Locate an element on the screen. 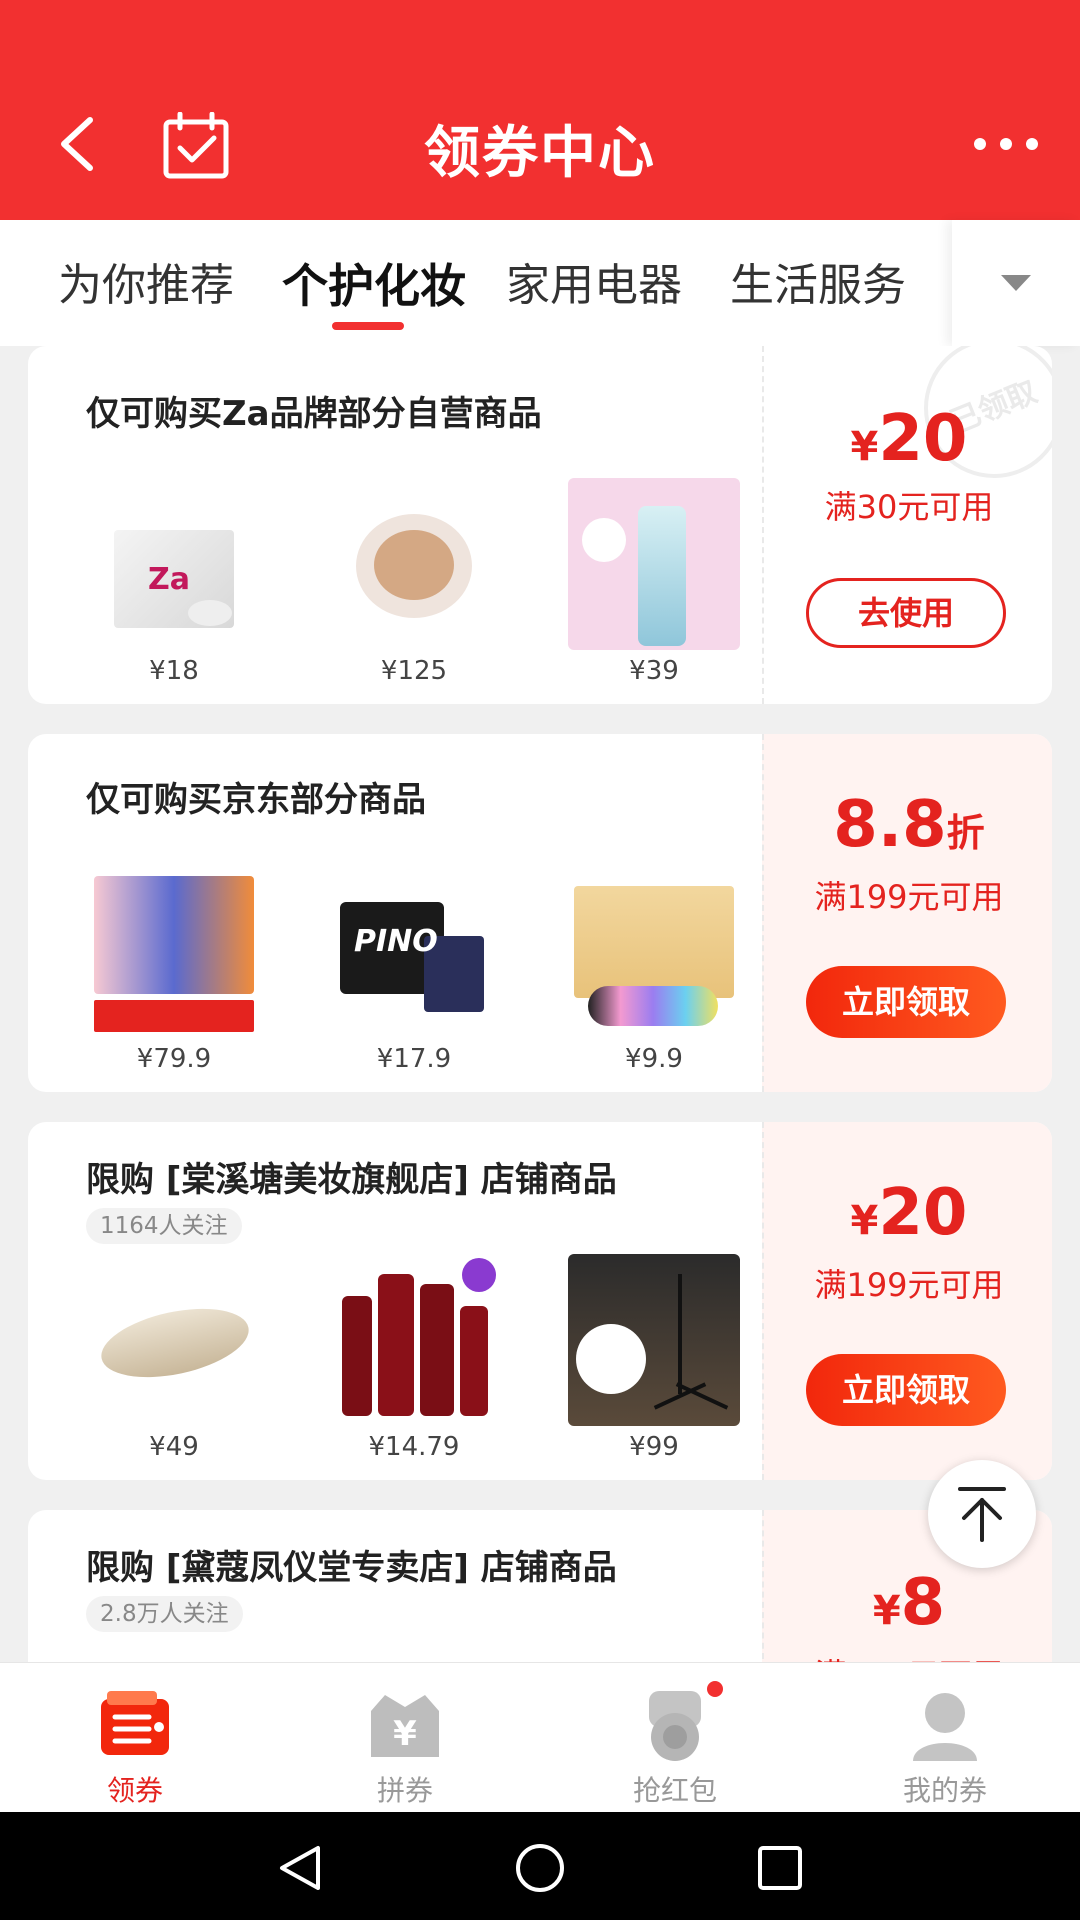 This screenshot has width=1080, height=1920. system-back-icon is located at coordinates (300, 1868).